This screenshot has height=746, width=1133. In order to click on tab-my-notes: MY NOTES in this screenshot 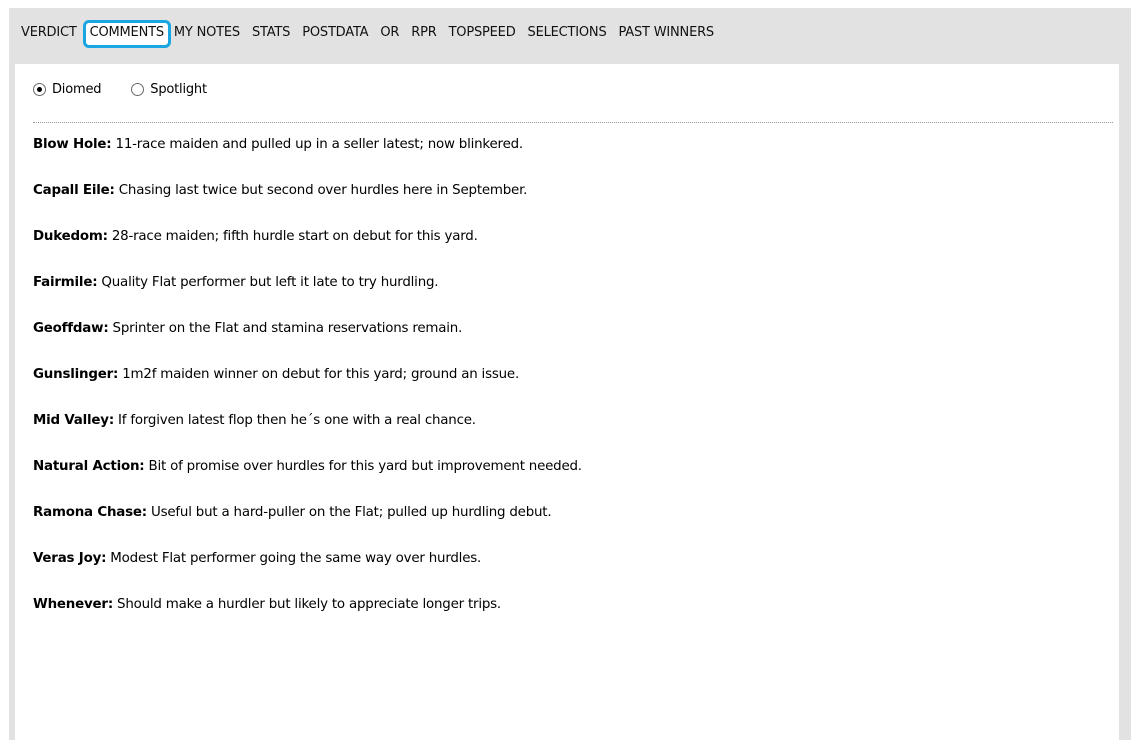, I will do `click(207, 24)`.